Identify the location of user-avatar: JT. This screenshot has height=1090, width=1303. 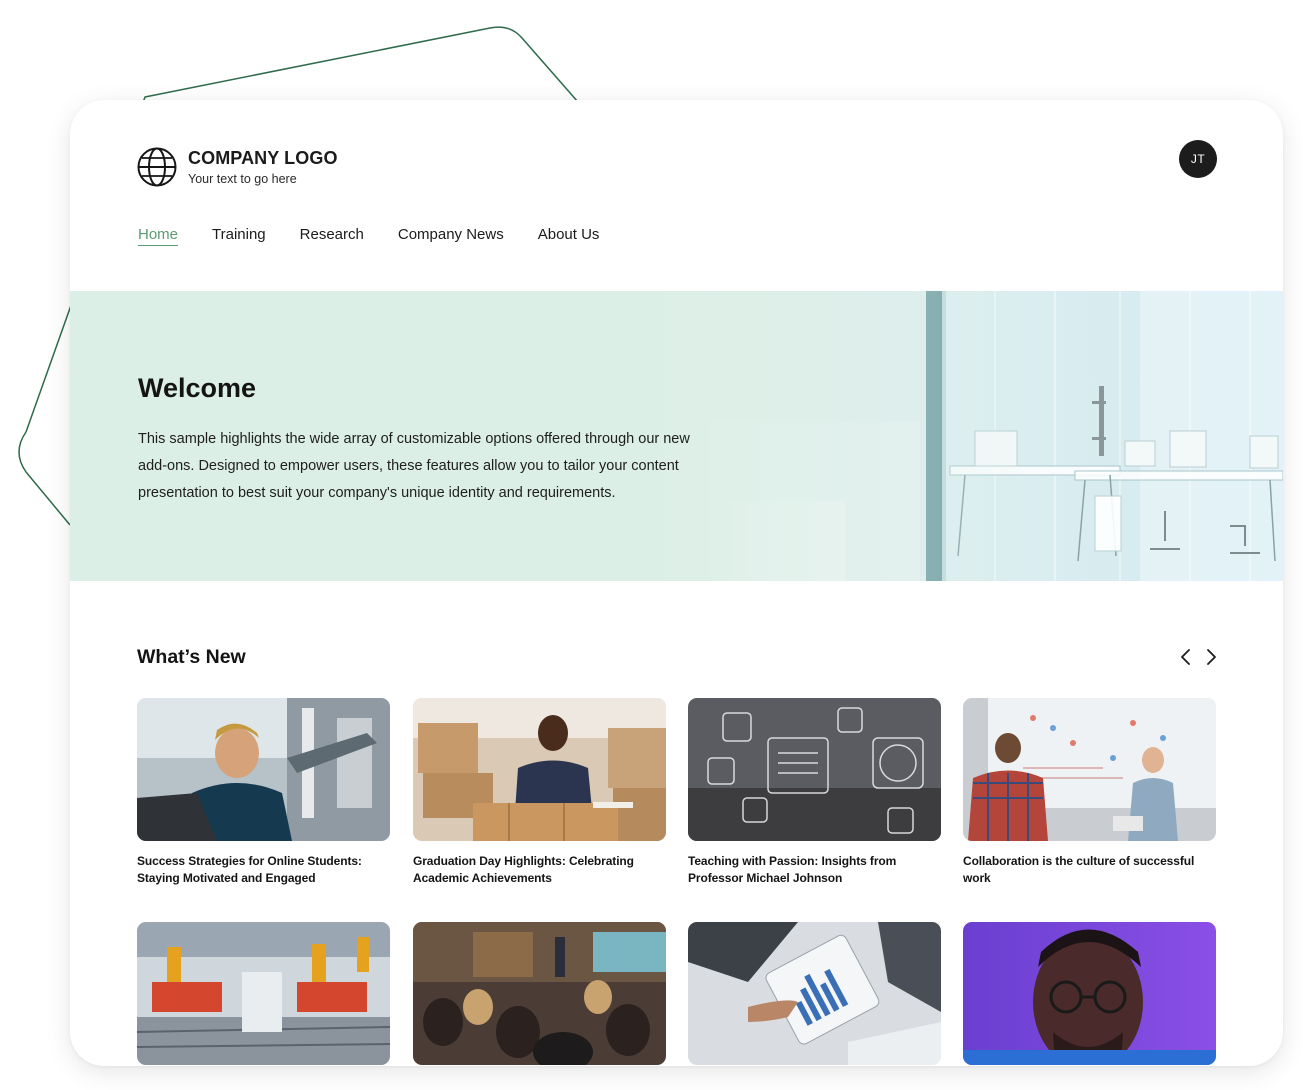
(1198, 159).